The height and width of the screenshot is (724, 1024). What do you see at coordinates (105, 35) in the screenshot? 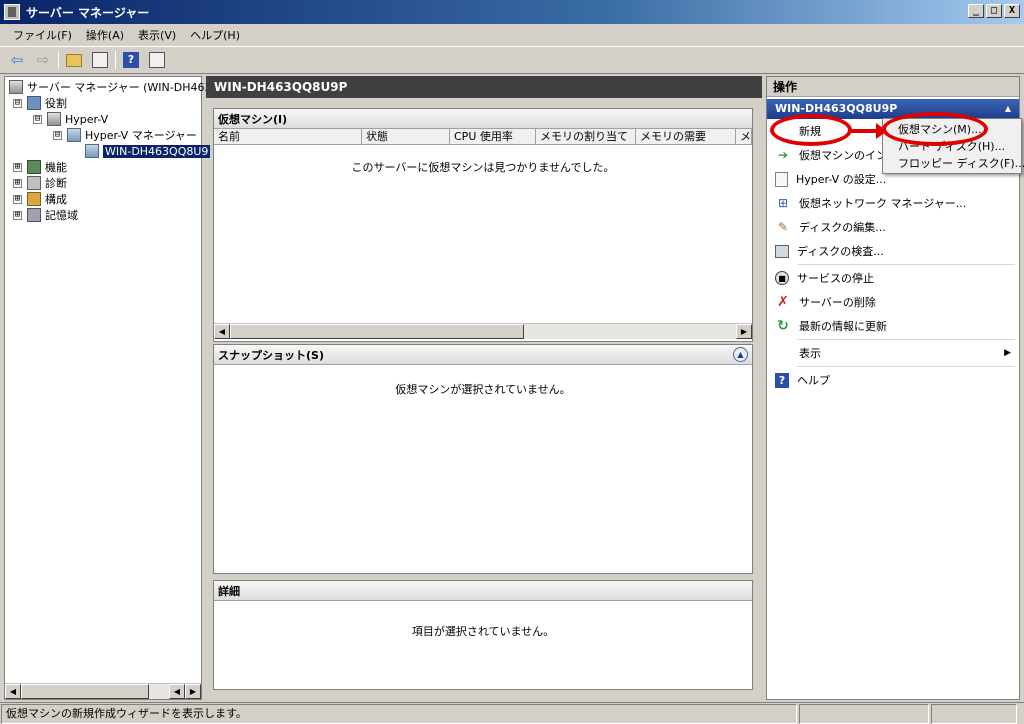
I see `menu-action: 操作(A)` at bounding box center [105, 35].